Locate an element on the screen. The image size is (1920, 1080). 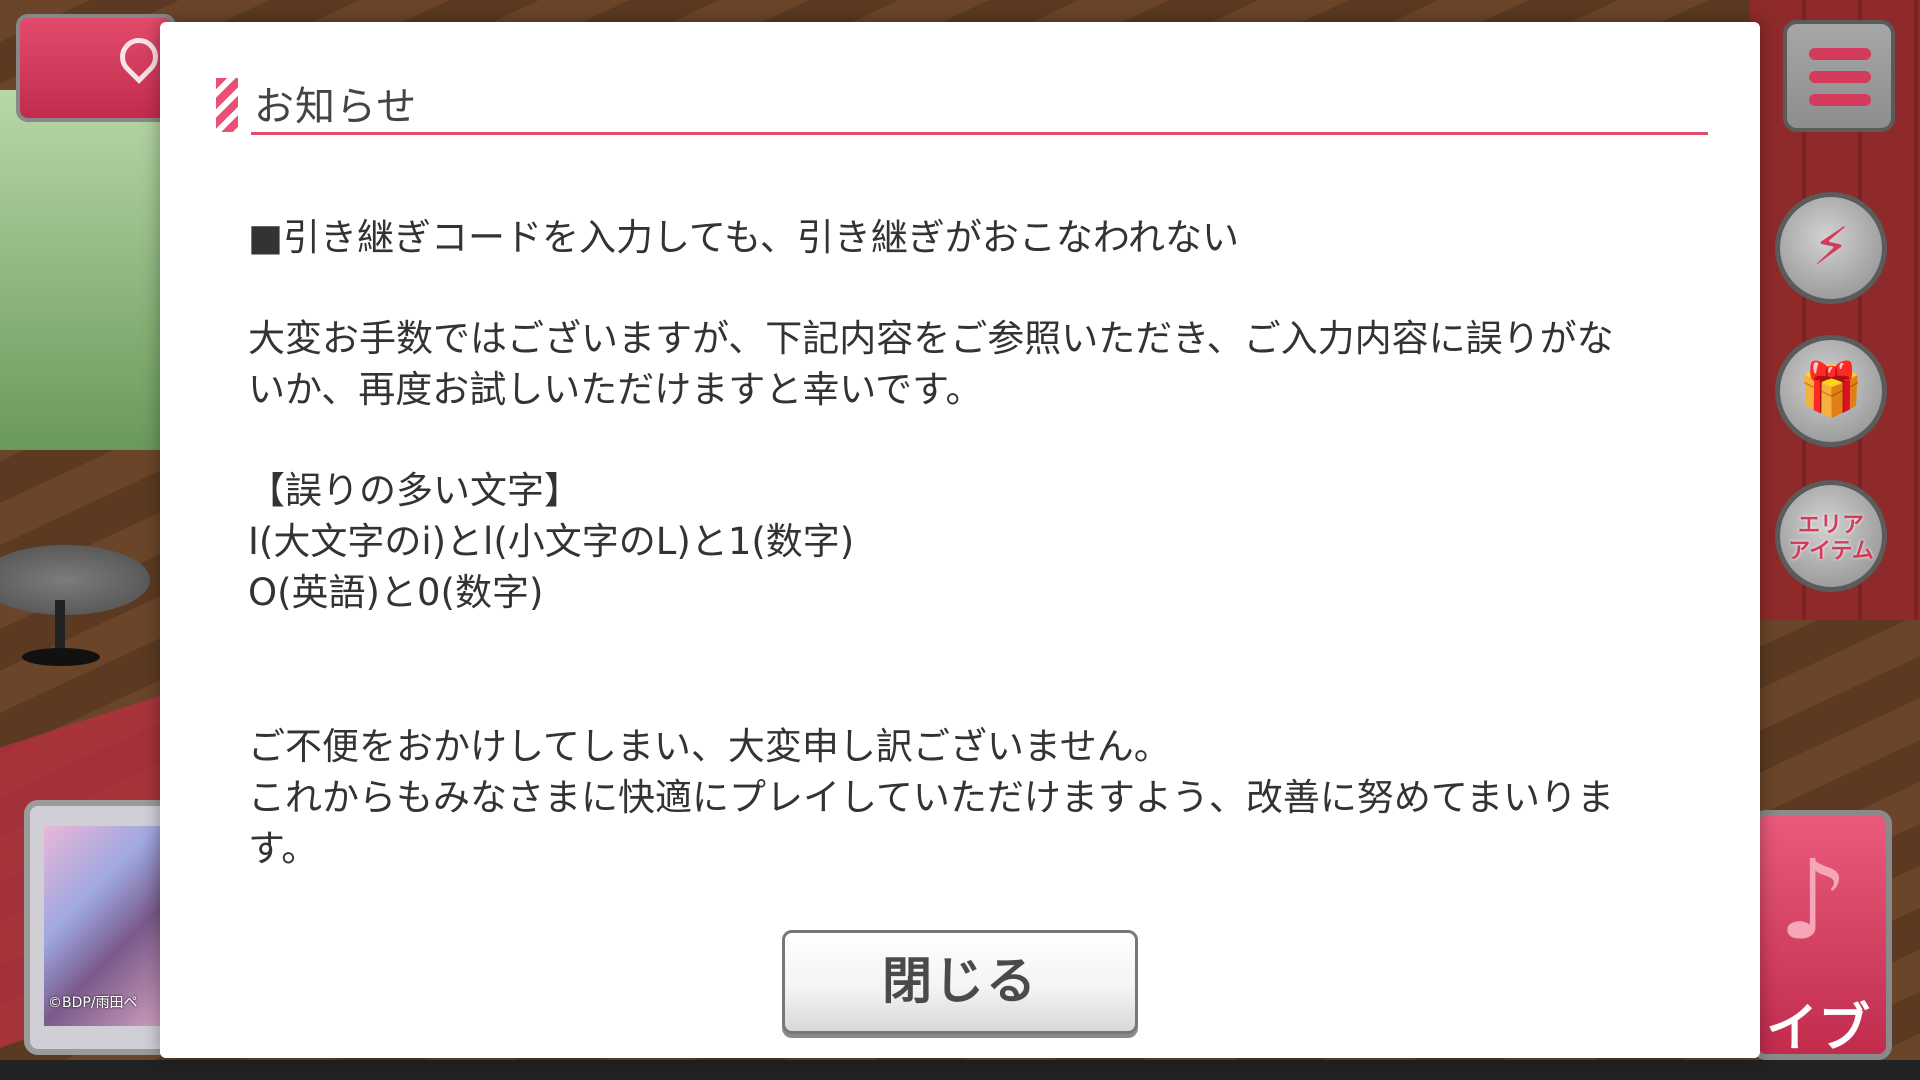
live-button-label: イブ is located at coordinates (1818, 1029).